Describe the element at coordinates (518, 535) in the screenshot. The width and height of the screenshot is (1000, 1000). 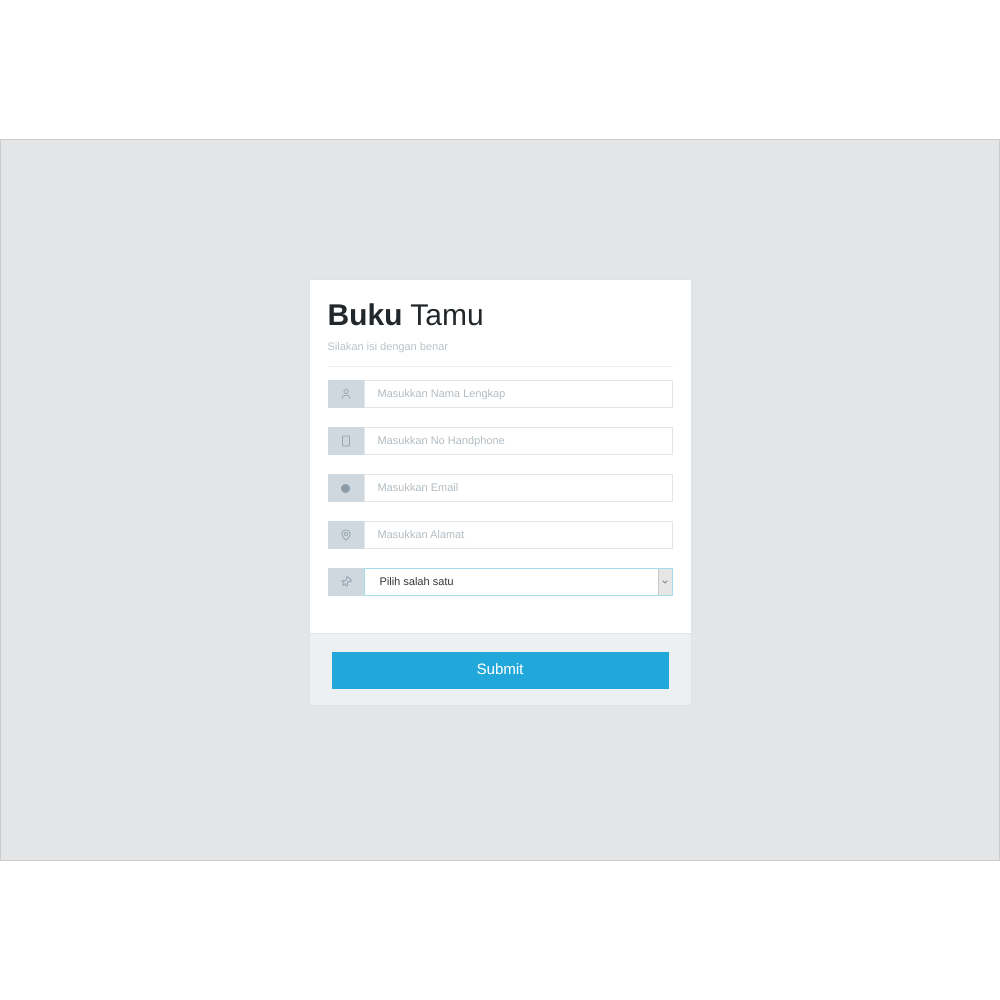
I see `input-field: Masukkan Alamat` at that location.